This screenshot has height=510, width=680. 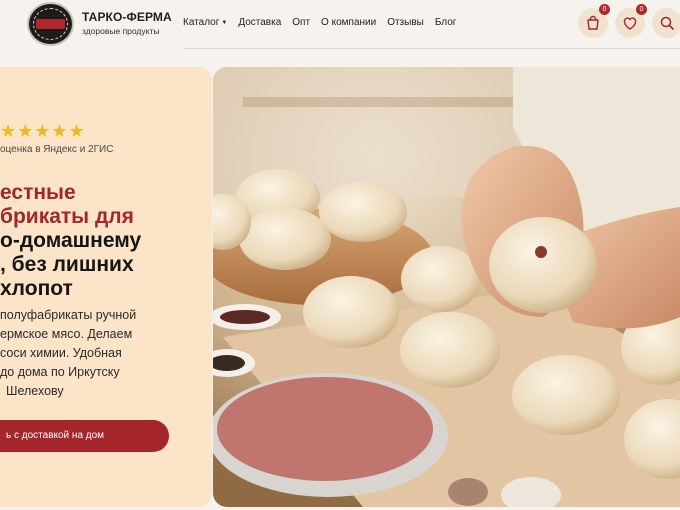 What do you see at coordinates (446, 22) in the screenshot?
I see `nav-item-blog: Блог` at bounding box center [446, 22].